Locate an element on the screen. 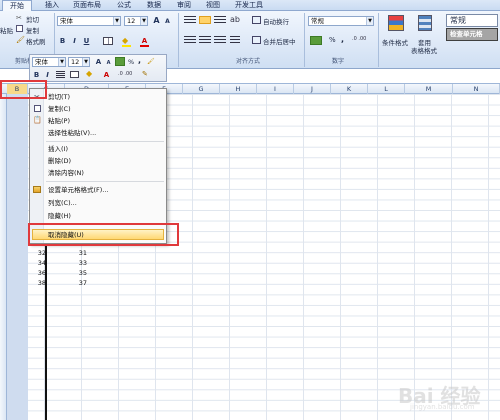 This screenshot has height=420, width=500. underline-button: U is located at coordinates (86, 40).